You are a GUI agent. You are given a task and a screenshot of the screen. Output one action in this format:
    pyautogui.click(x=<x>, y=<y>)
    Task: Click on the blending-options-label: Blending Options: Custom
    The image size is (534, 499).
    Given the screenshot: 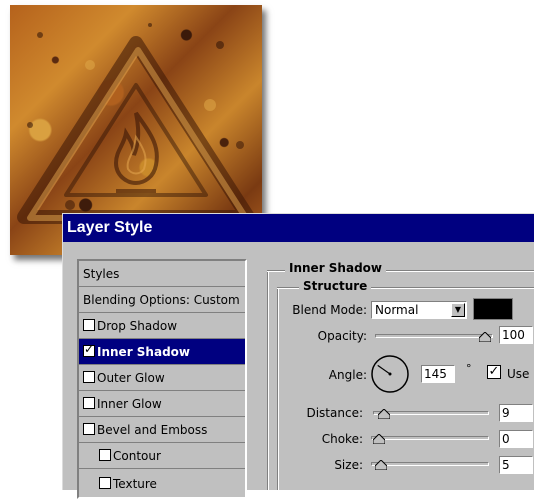 What is the action you would take?
    pyautogui.click(x=161, y=300)
    